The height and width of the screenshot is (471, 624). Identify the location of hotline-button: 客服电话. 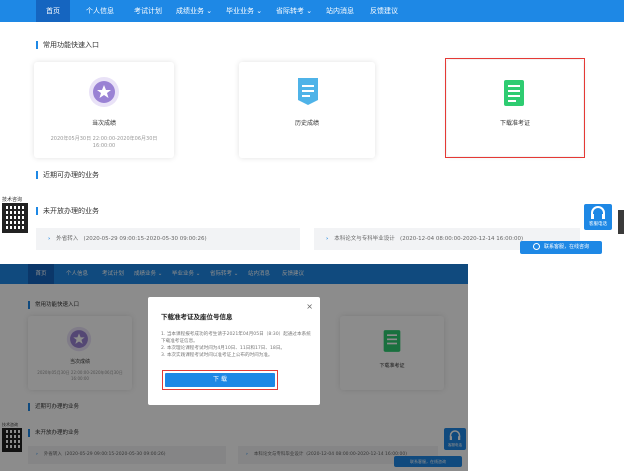
(598, 217).